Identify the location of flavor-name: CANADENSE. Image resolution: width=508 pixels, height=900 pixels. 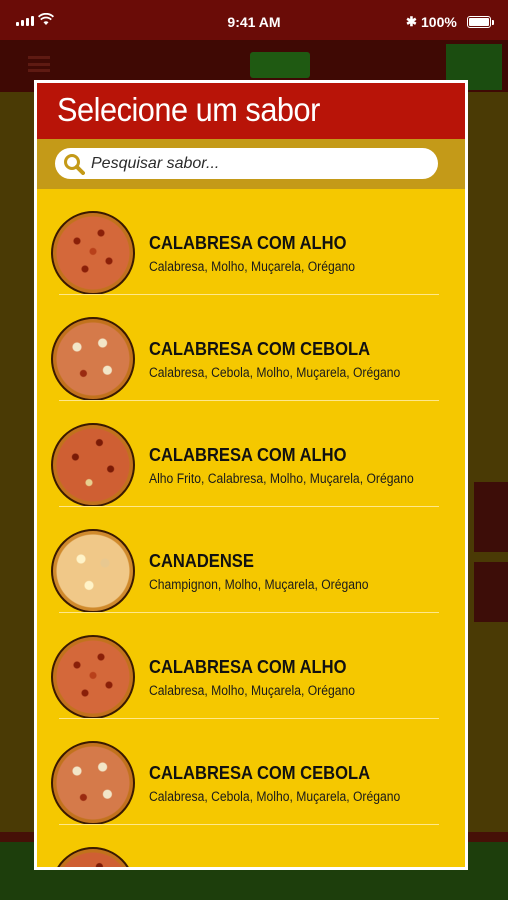
(201, 561).